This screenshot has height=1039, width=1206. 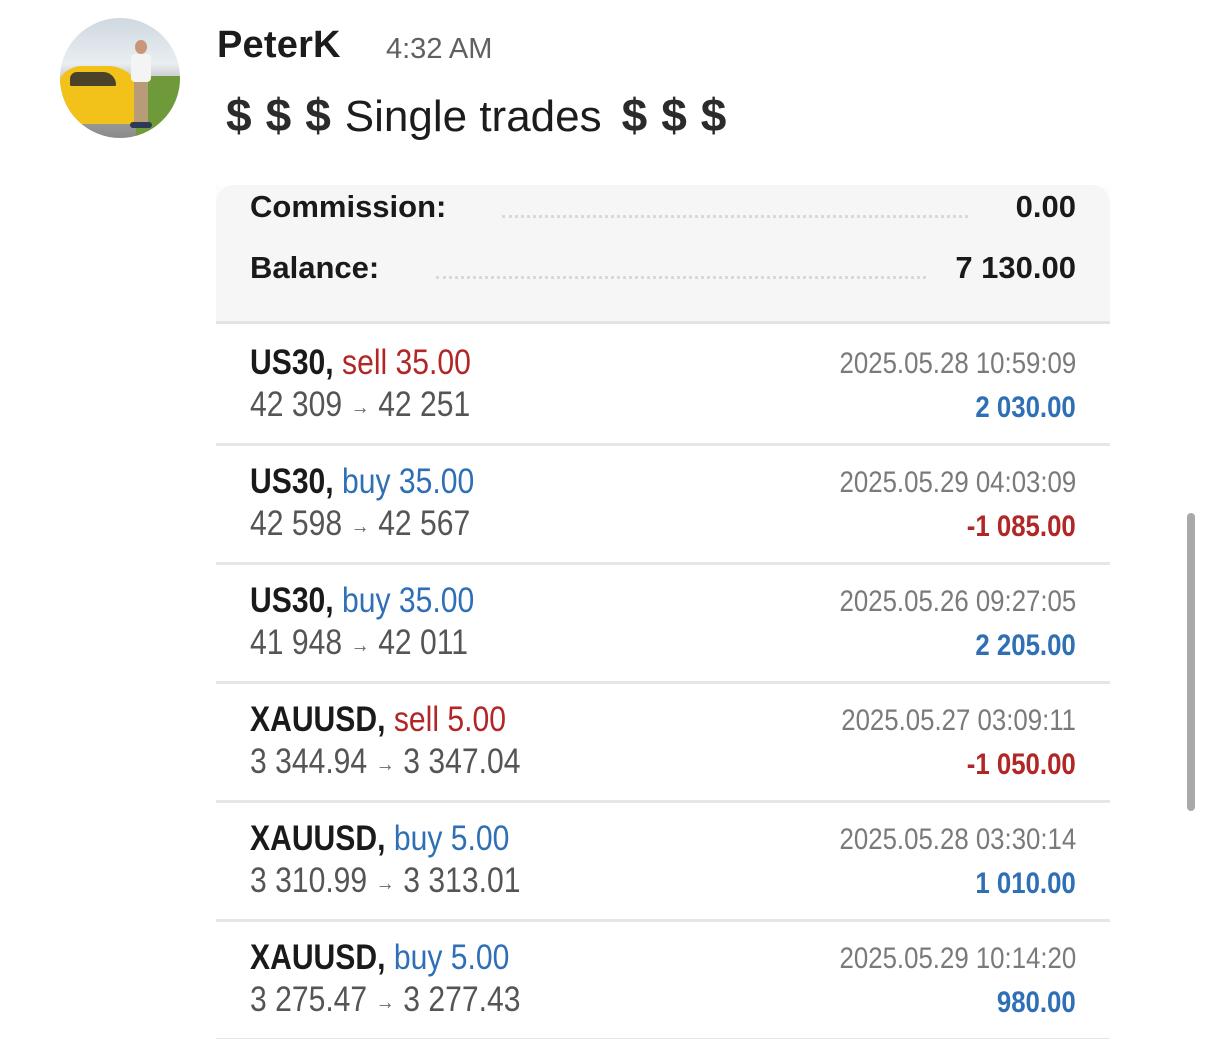 I want to click on trade-close-price: 3 347.04, so click(x=462, y=761).